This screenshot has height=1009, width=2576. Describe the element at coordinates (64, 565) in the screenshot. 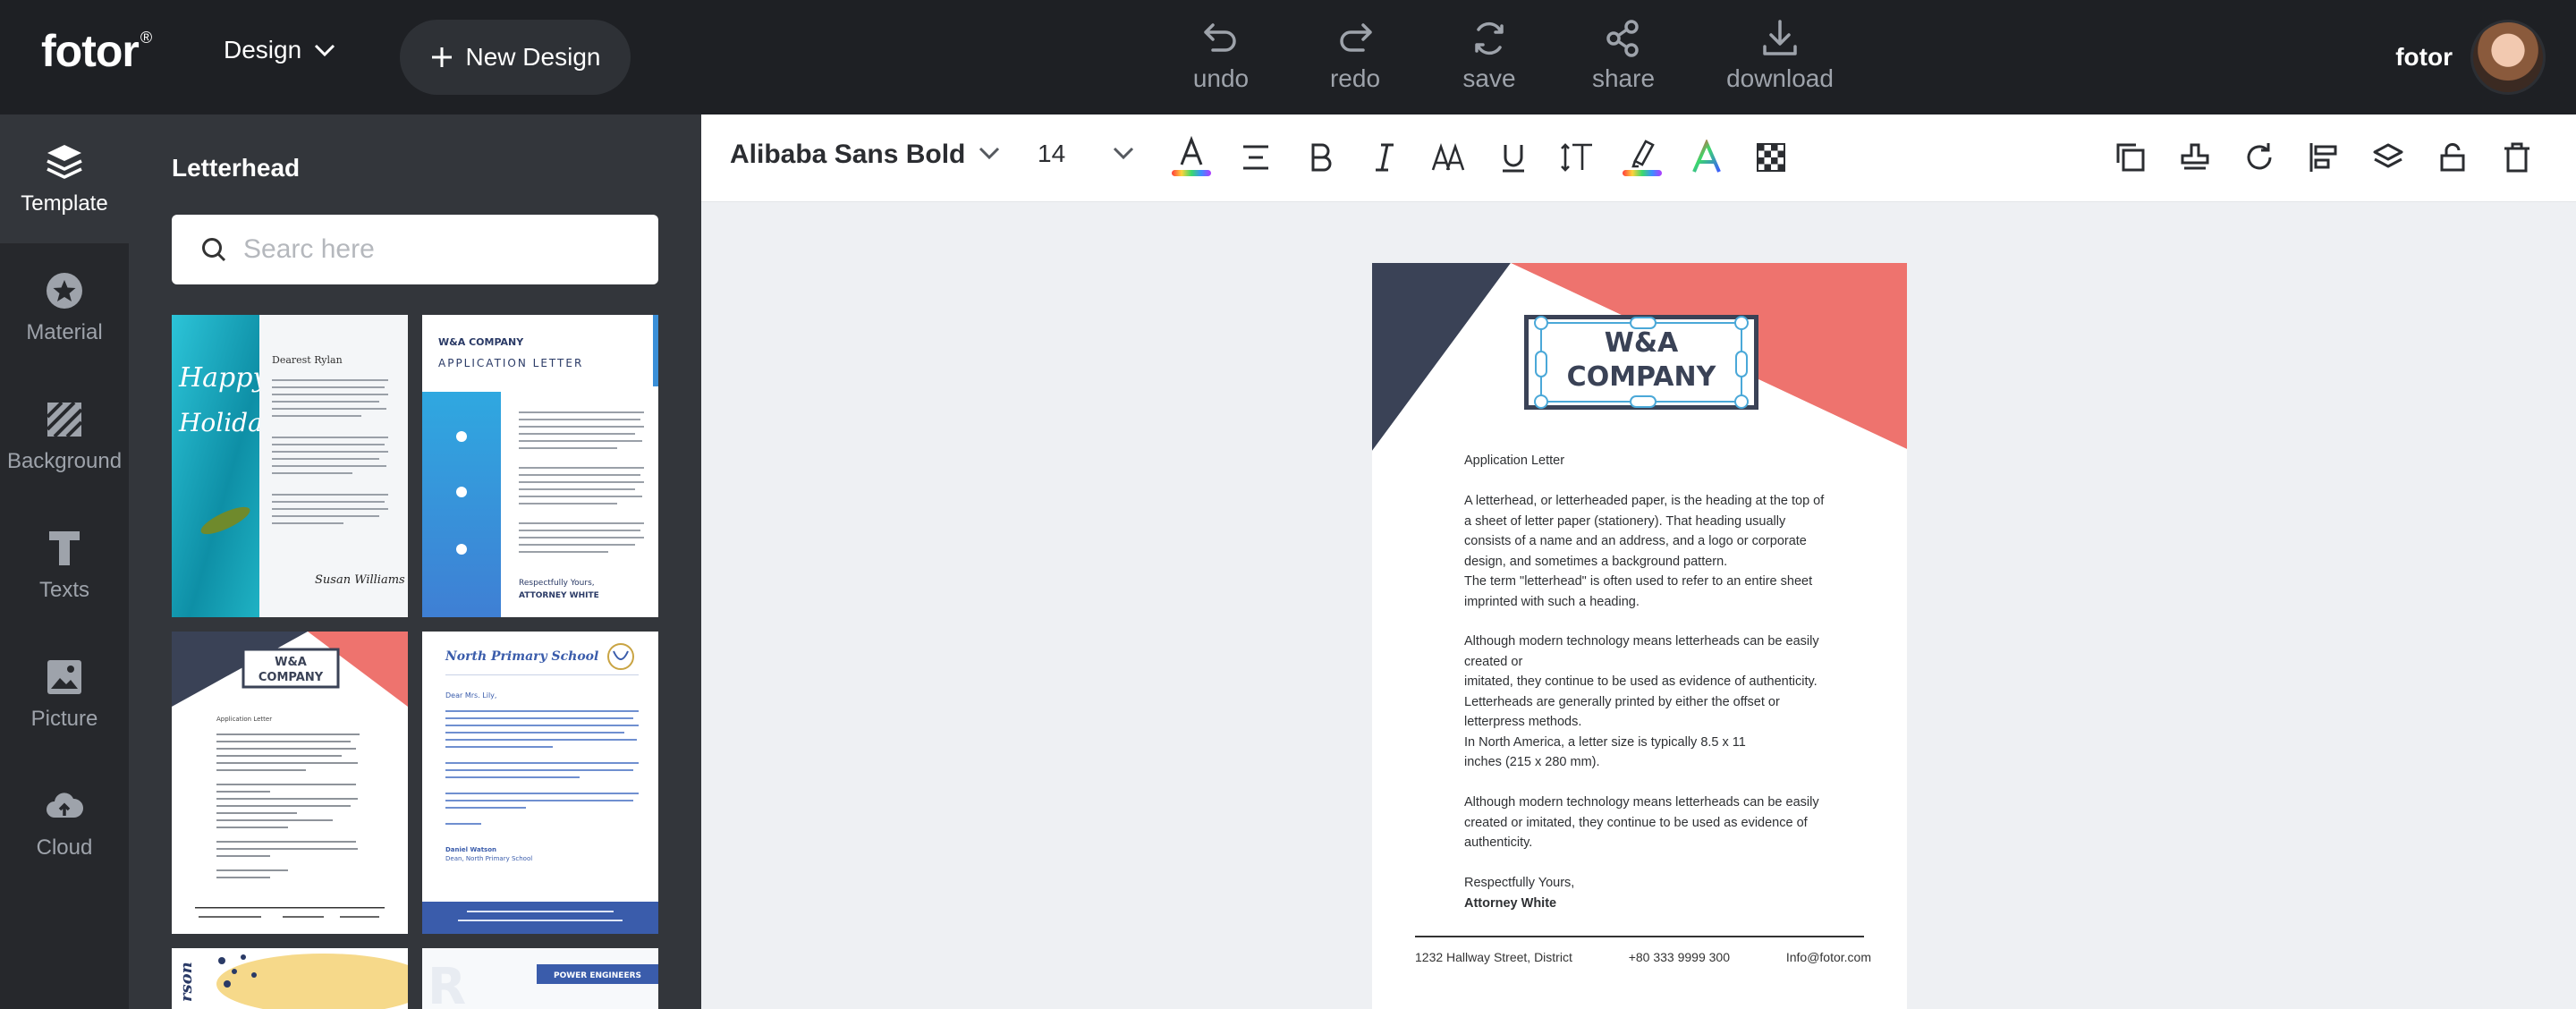

I see `nav-item-texts: Texts` at that location.